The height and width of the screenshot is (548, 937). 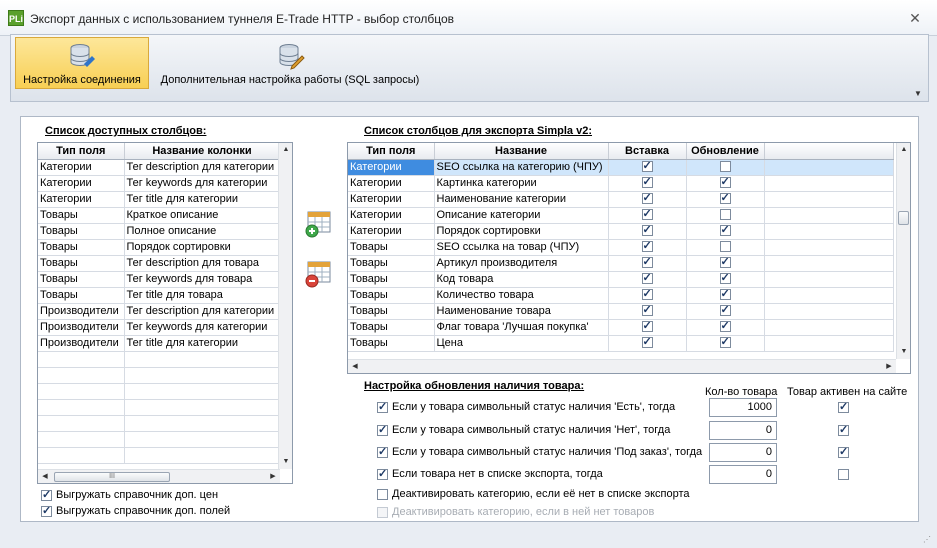 I want to click on column-header-update: Обновление, so click(x=725, y=151).